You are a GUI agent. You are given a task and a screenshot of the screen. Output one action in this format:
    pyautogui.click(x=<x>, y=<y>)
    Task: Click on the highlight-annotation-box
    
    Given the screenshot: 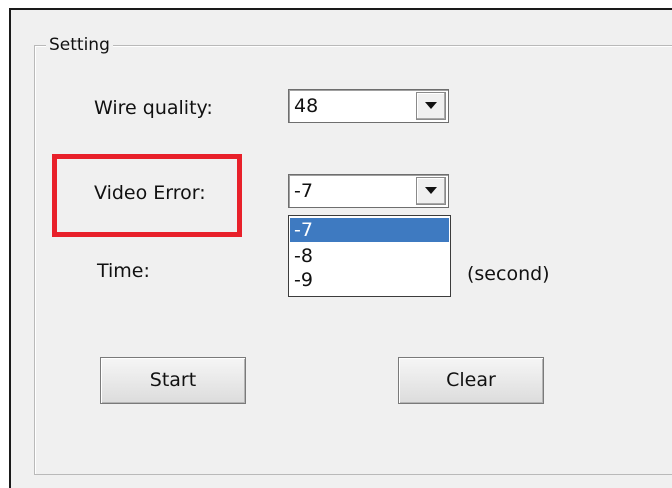 What is the action you would take?
    pyautogui.click(x=147, y=195)
    